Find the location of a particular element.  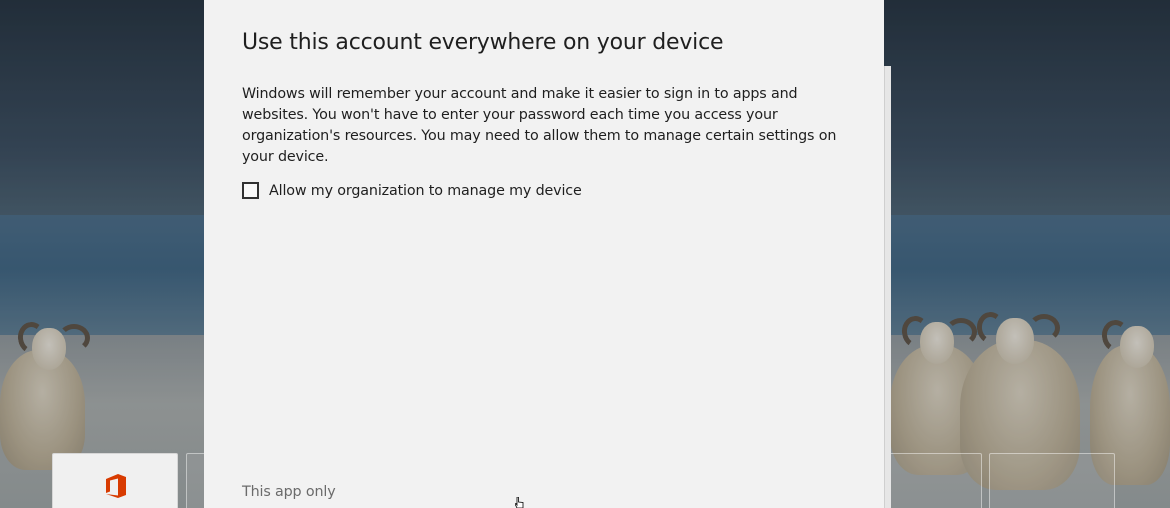

this-app-only-link: This app only is located at coordinates (289, 492).